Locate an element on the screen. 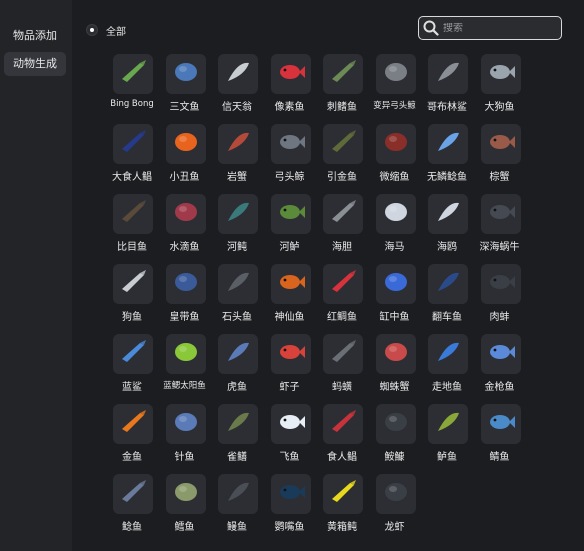  animal-item: 鮟鱇 is located at coordinates (395, 434).